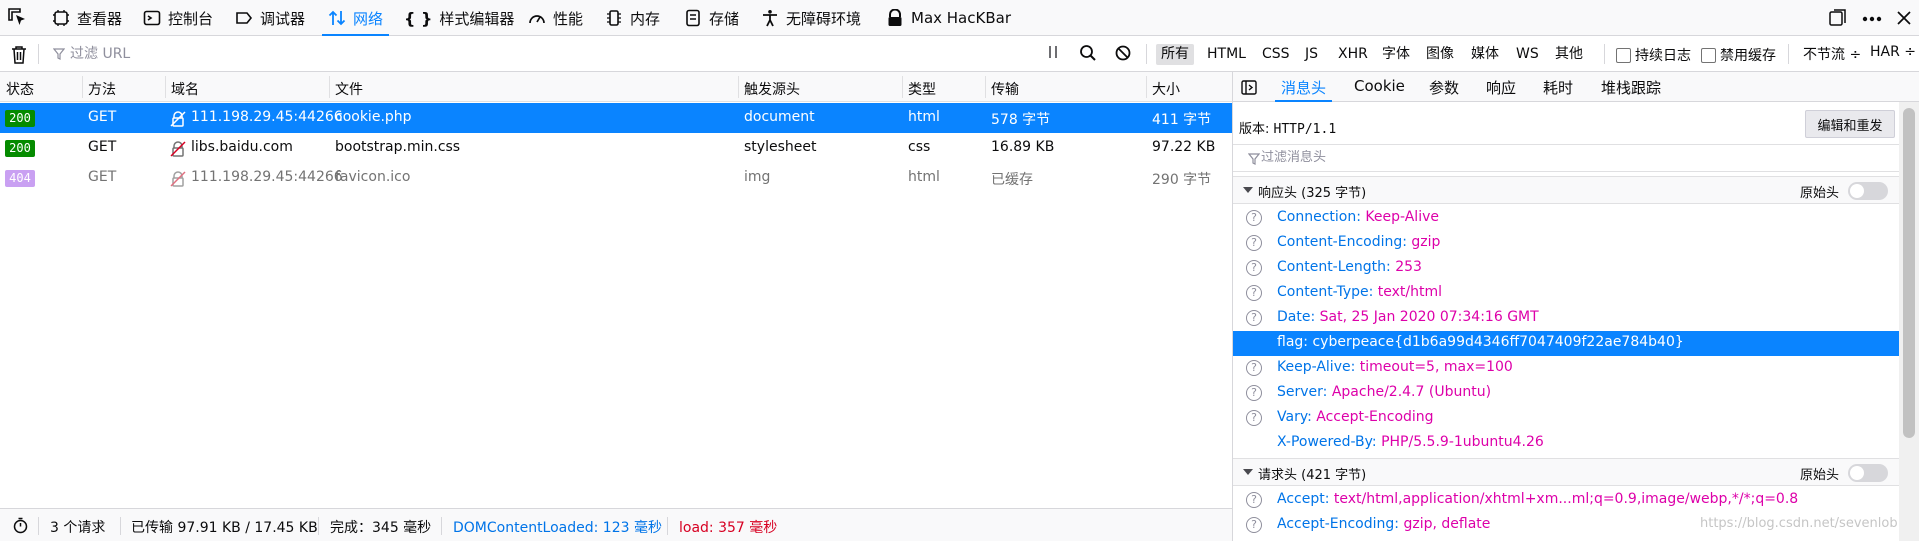 This screenshot has height=541, width=1919. What do you see at coordinates (1166, 89) in the screenshot?
I see `column-size: 大小` at bounding box center [1166, 89].